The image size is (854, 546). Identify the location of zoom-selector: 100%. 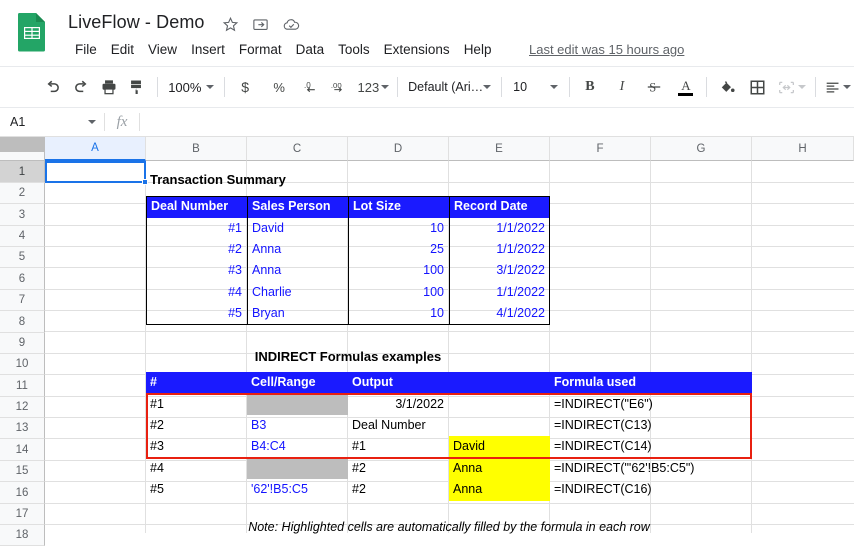
(191, 87).